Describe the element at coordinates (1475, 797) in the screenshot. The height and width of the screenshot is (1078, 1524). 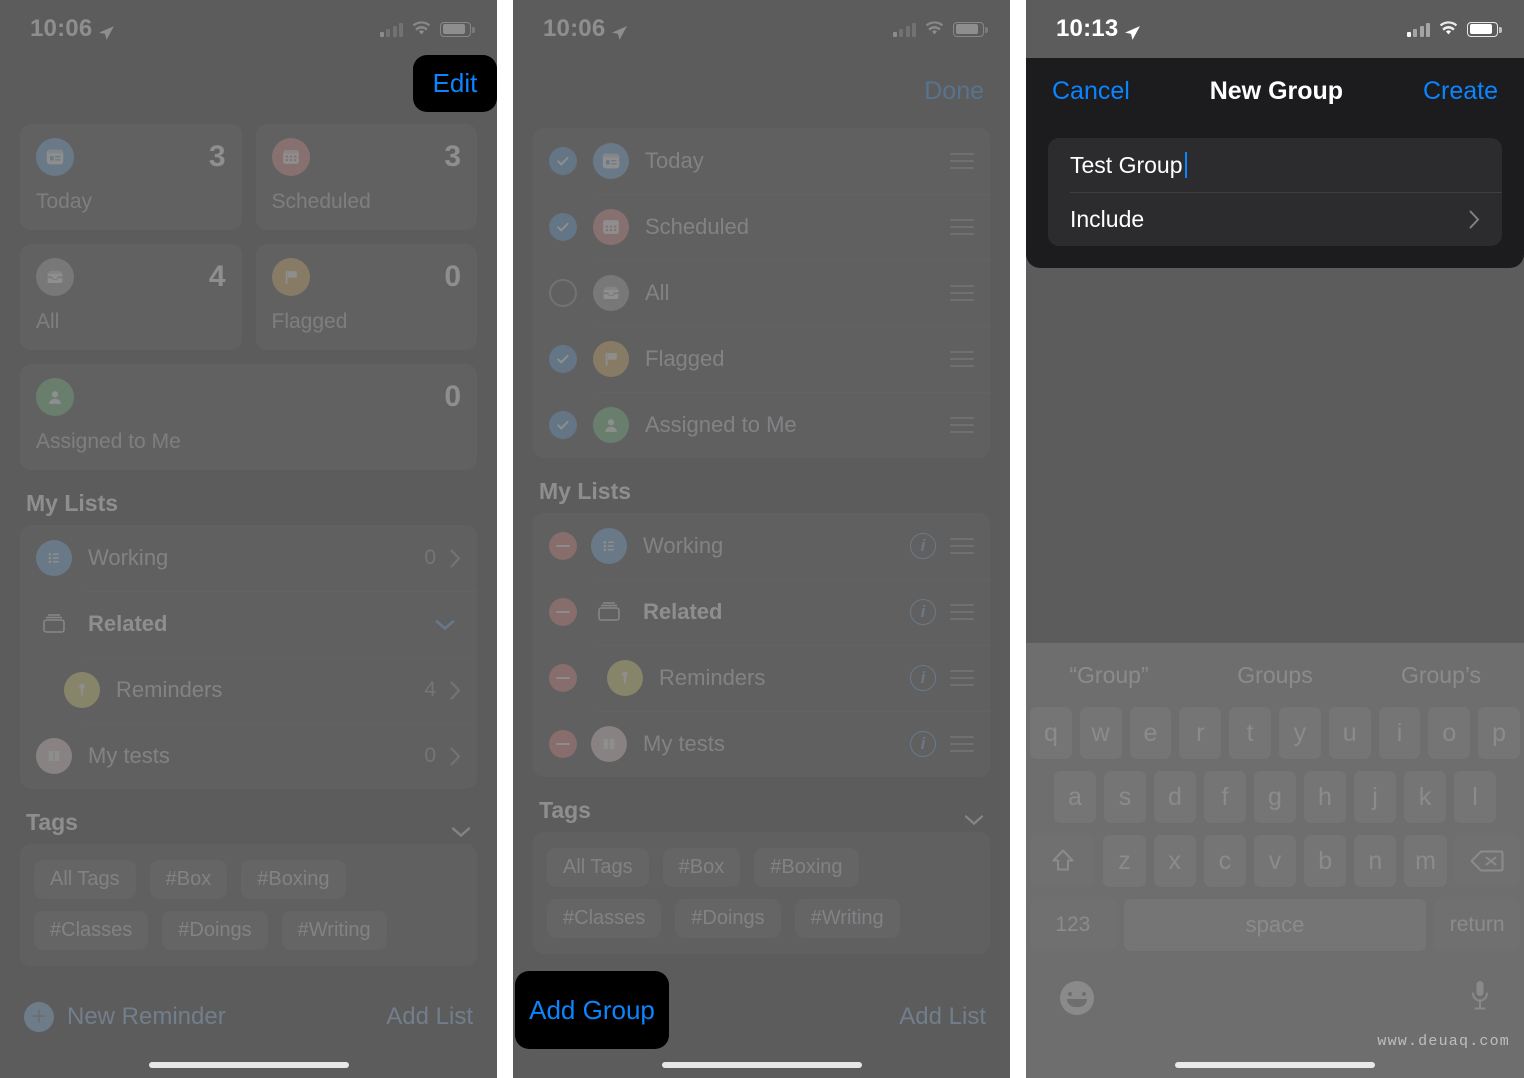
I see `key-l: l` at that location.